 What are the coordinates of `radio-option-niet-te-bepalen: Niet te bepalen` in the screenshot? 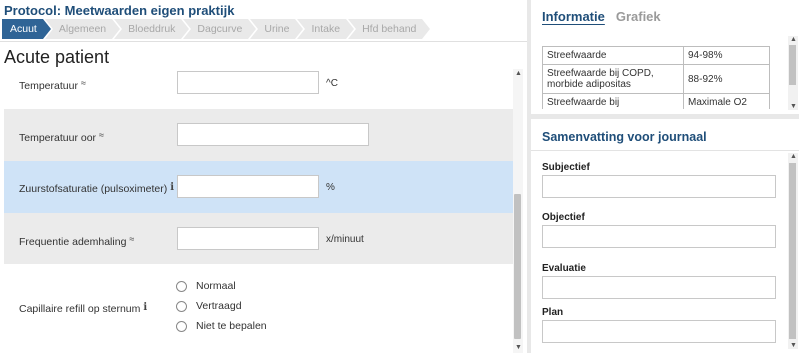 It's located at (221, 326).